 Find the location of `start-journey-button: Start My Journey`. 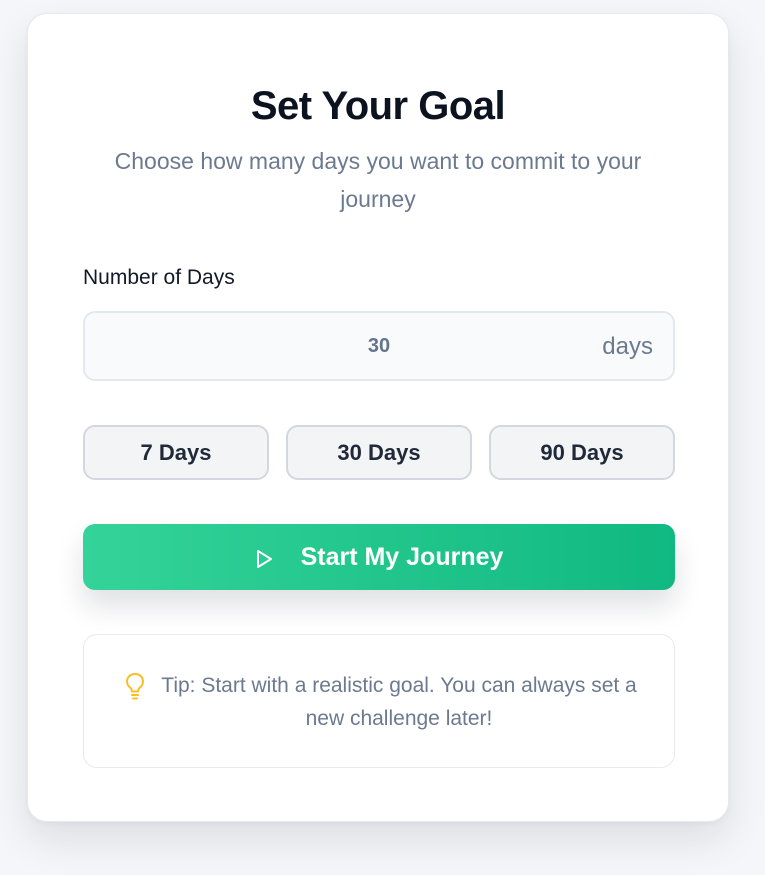

start-journey-button: Start My Journey is located at coordinates (379, 557).